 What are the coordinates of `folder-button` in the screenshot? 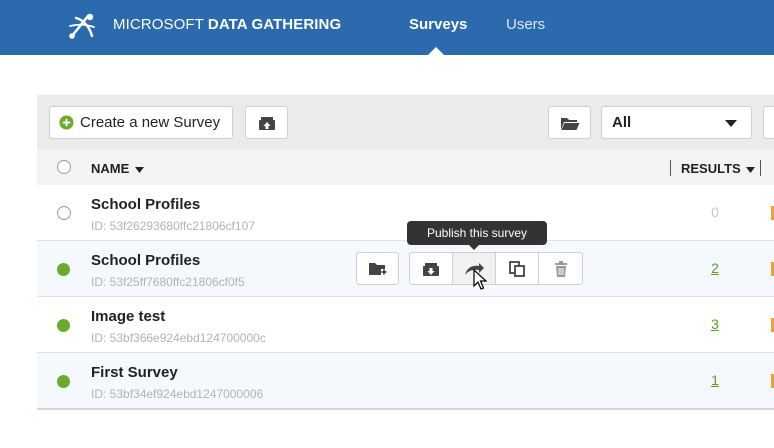 It's located at (569, 122).